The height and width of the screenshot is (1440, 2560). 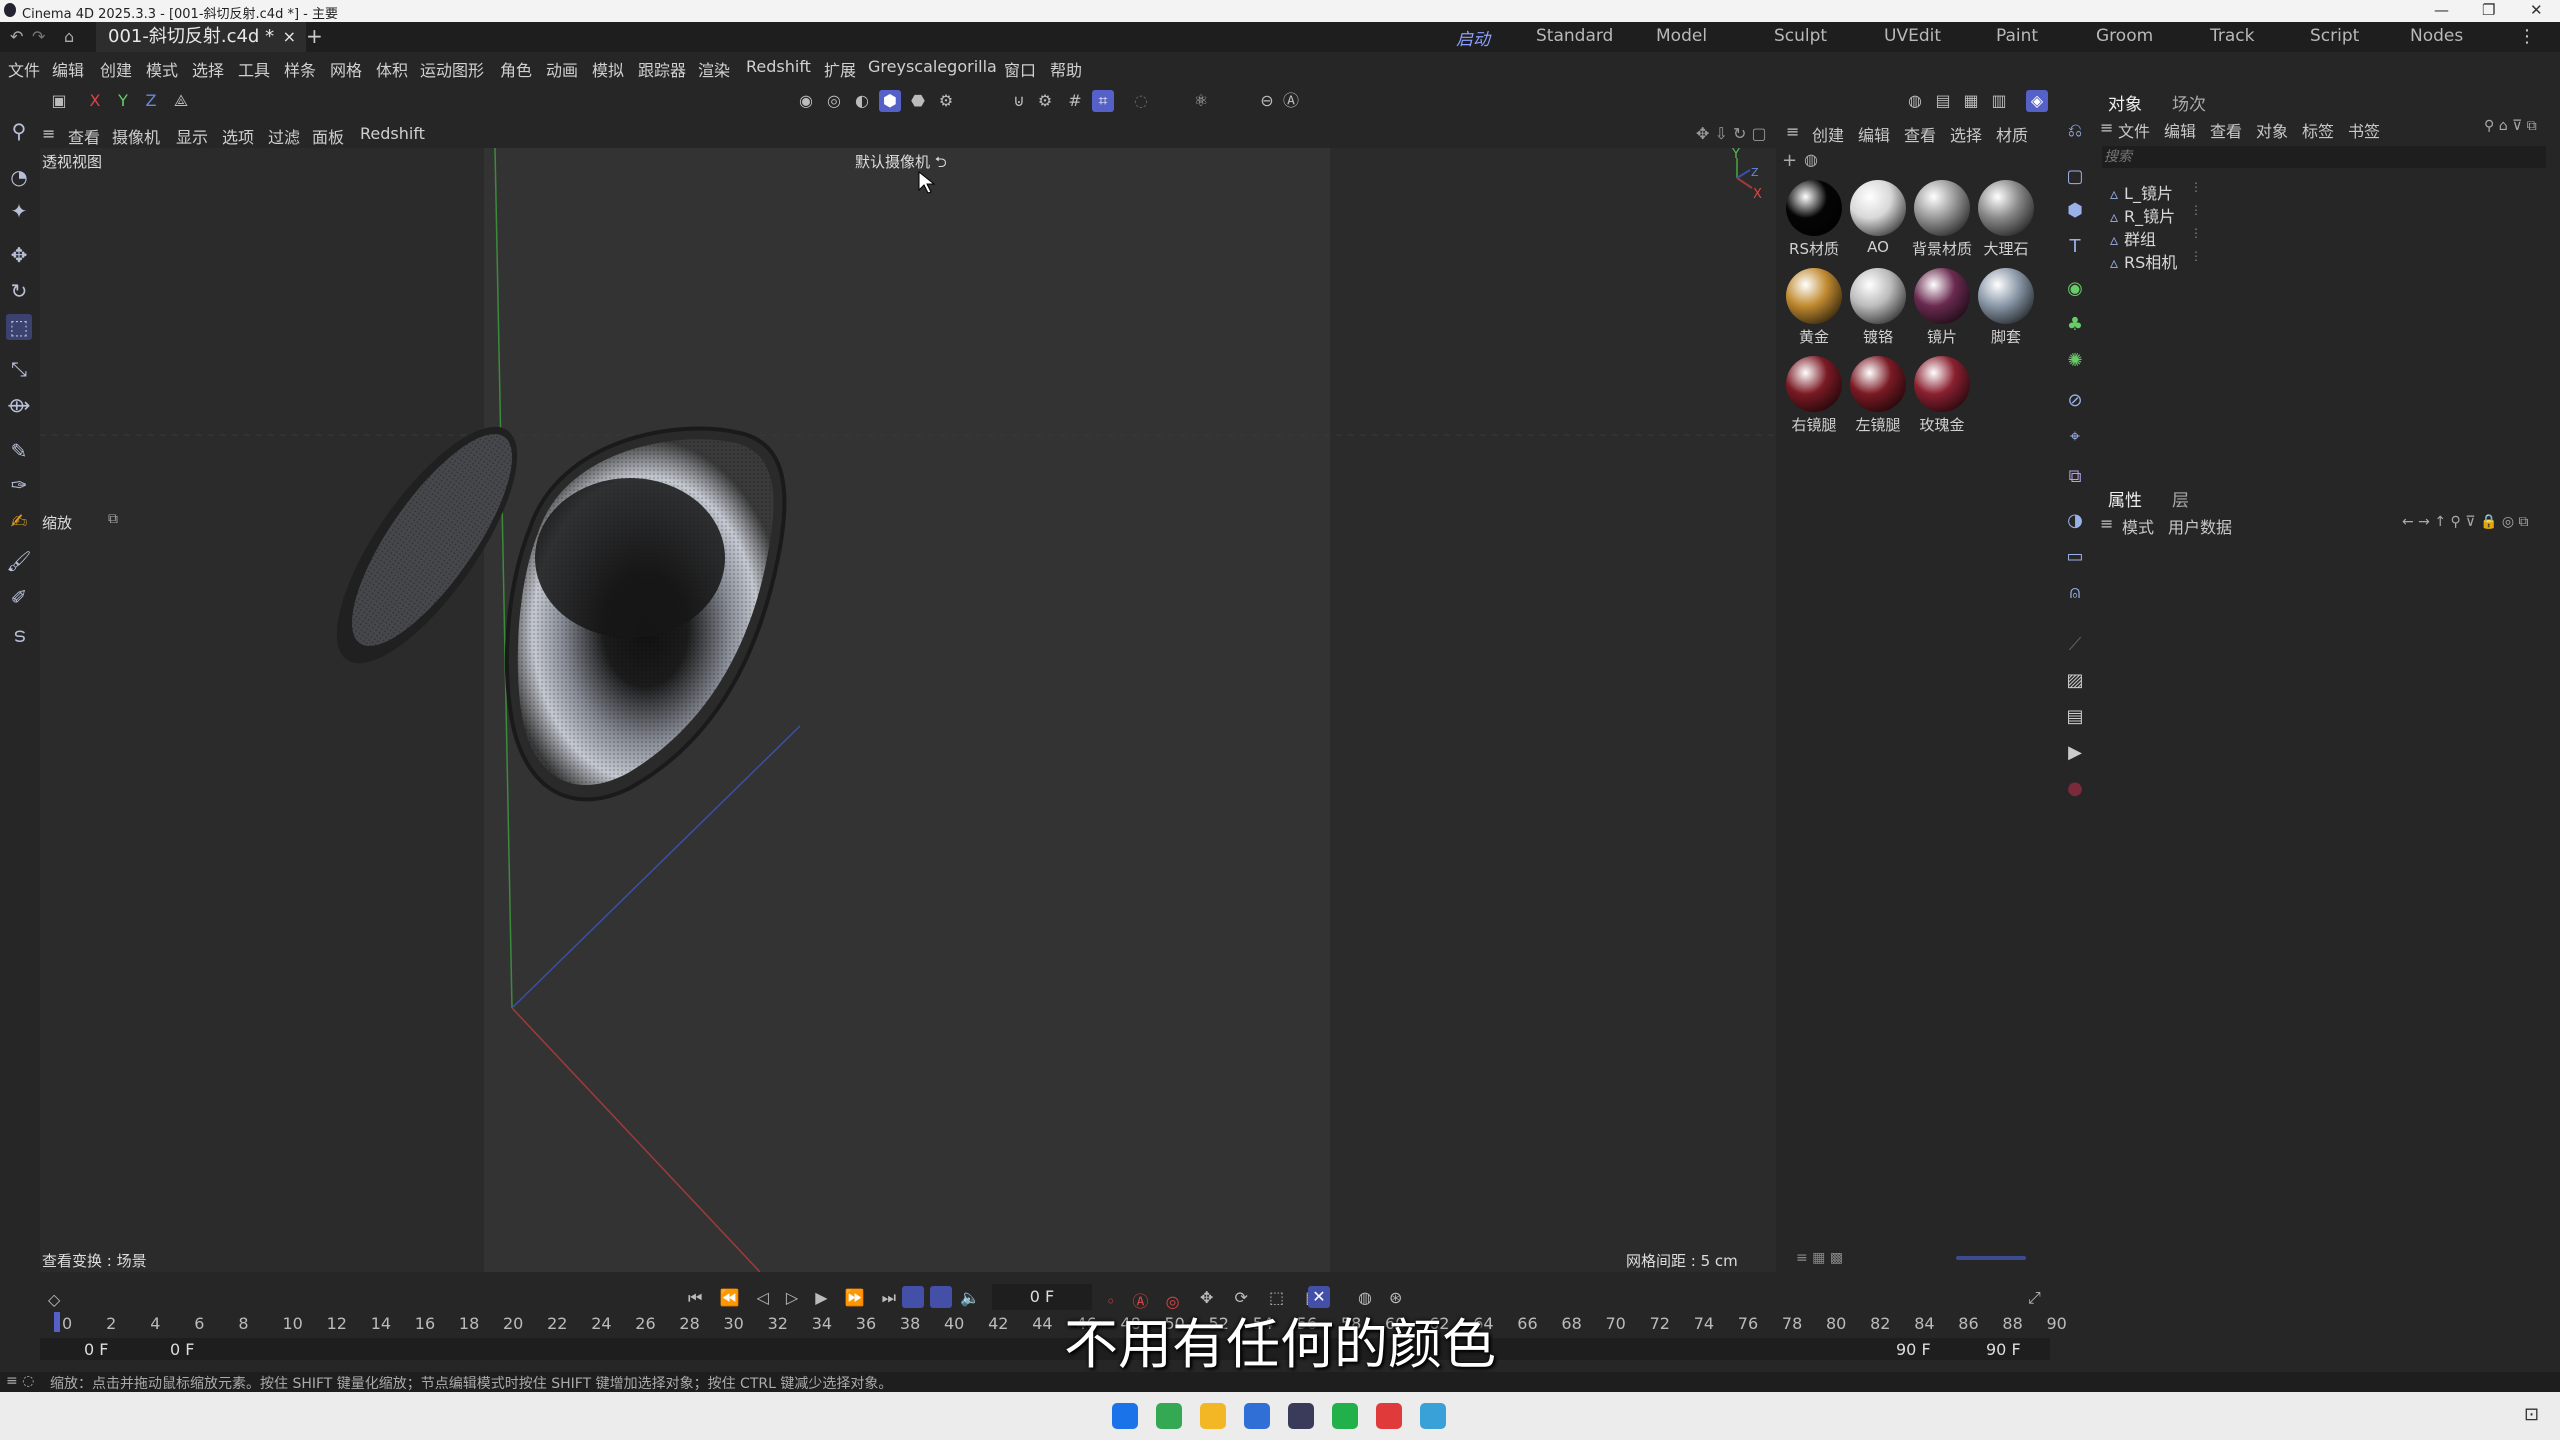 What do you see at coordinates (1792, 131) in the screenshot?
I see `material-hamburger-icon: ≡` at bounding box center [1792, 131].